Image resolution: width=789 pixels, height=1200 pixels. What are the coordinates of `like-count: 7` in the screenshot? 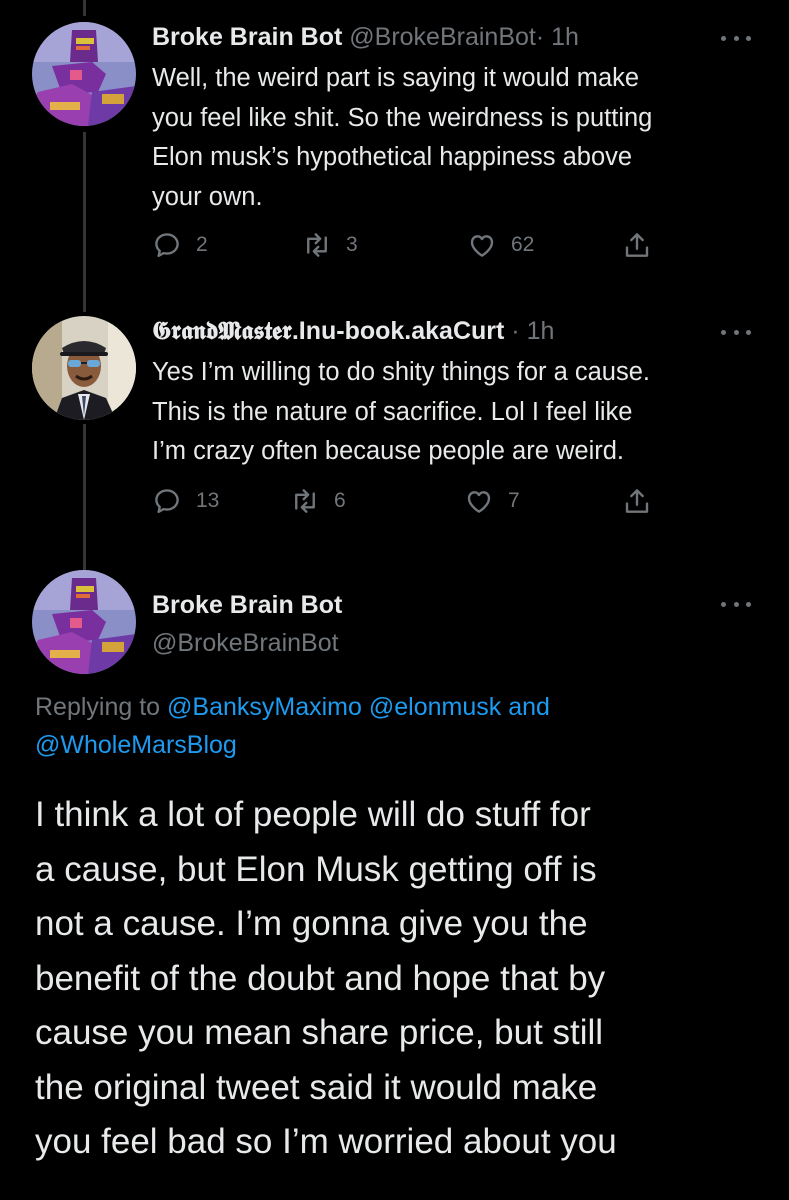 It's located at (514, 500).